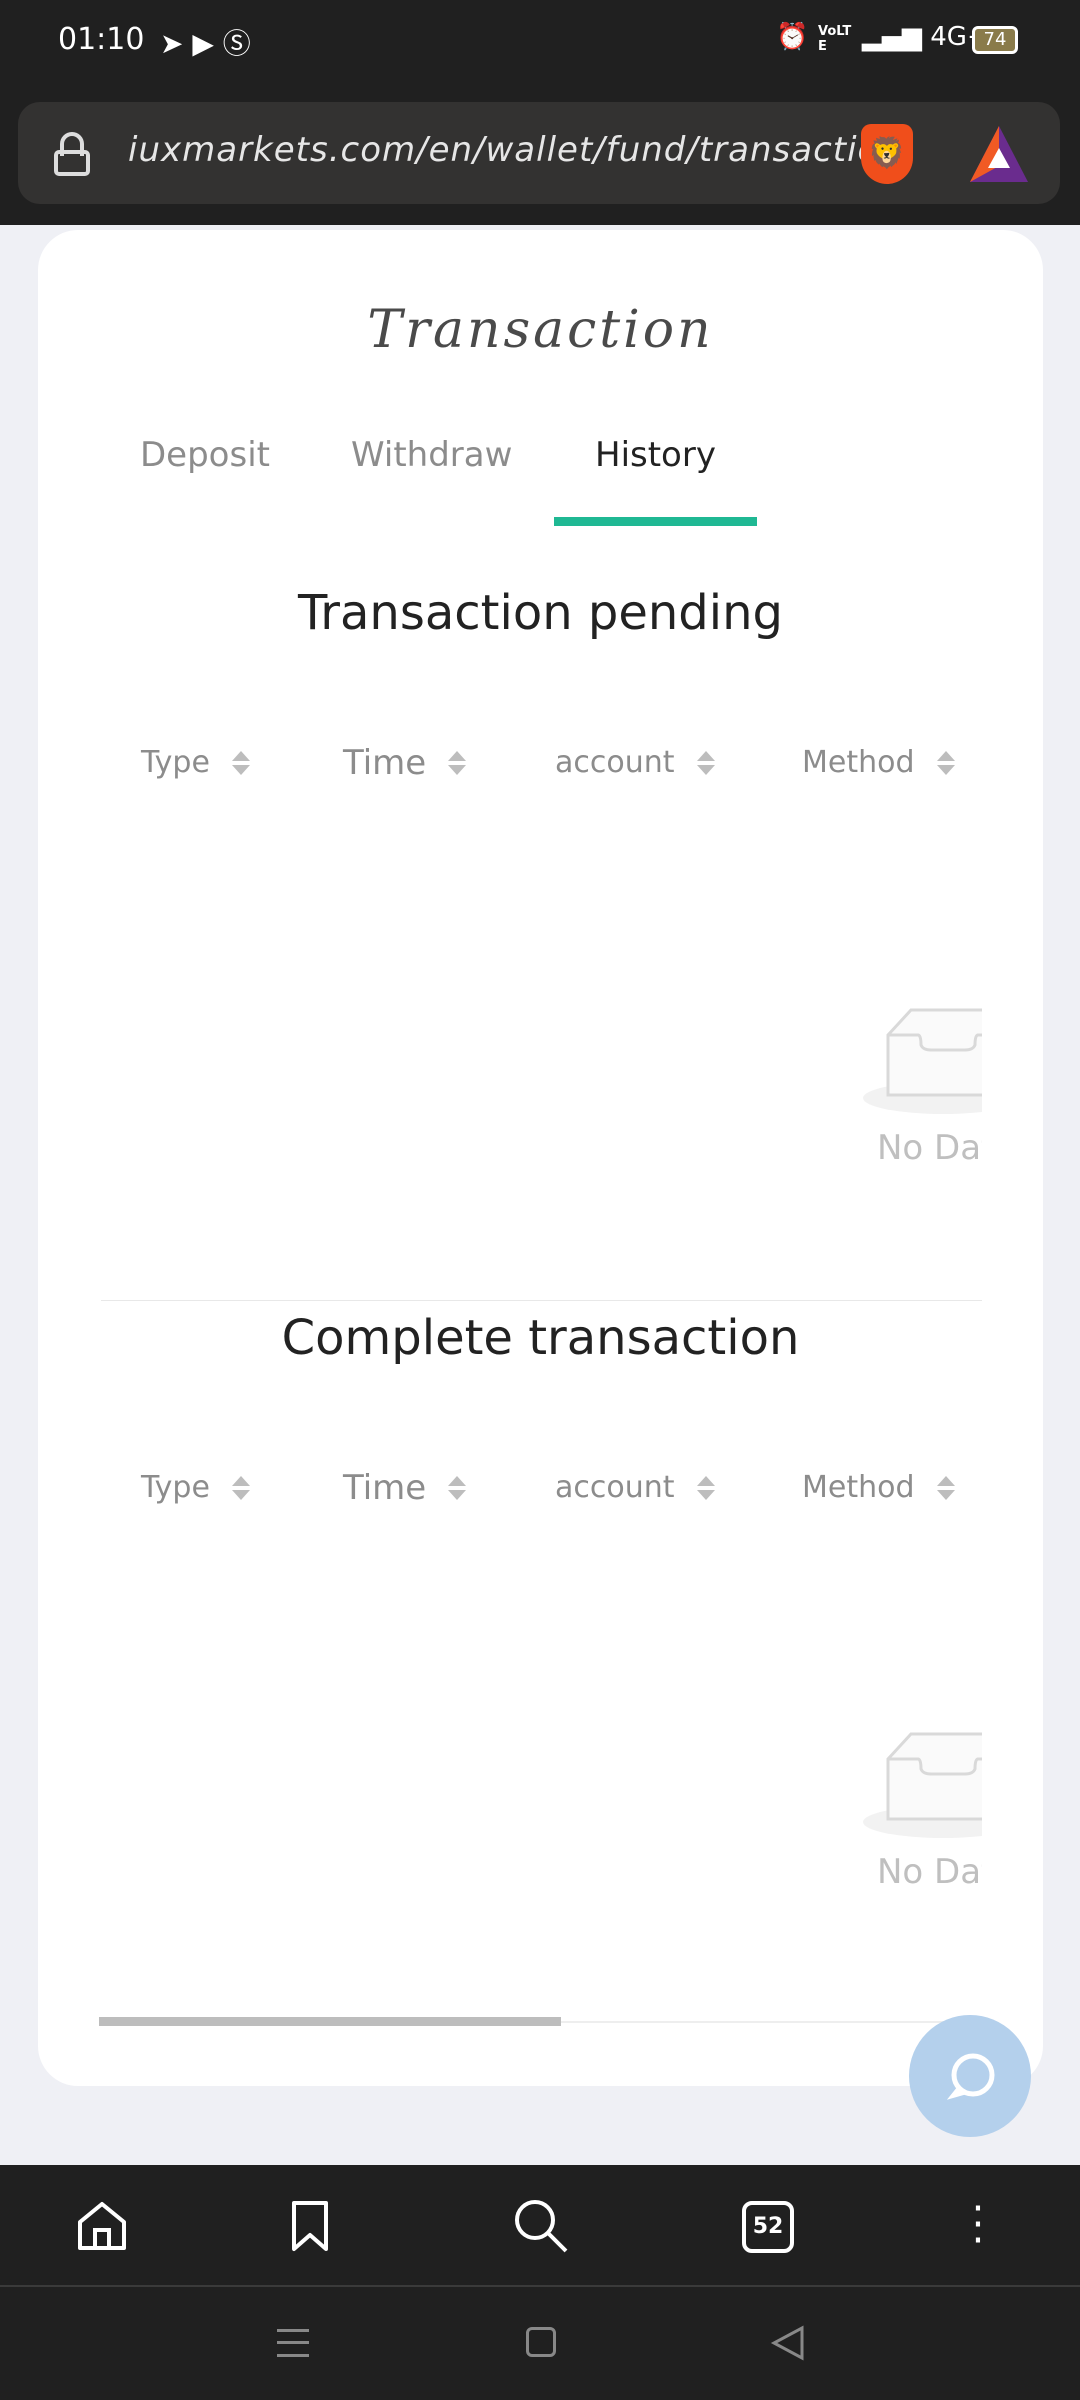 This screenshot has width=1080, height=2400. What do you see at coordinates (540, 330) in the screenshot?
I see `page-title: Transaction` at bounding box center [540, 330].